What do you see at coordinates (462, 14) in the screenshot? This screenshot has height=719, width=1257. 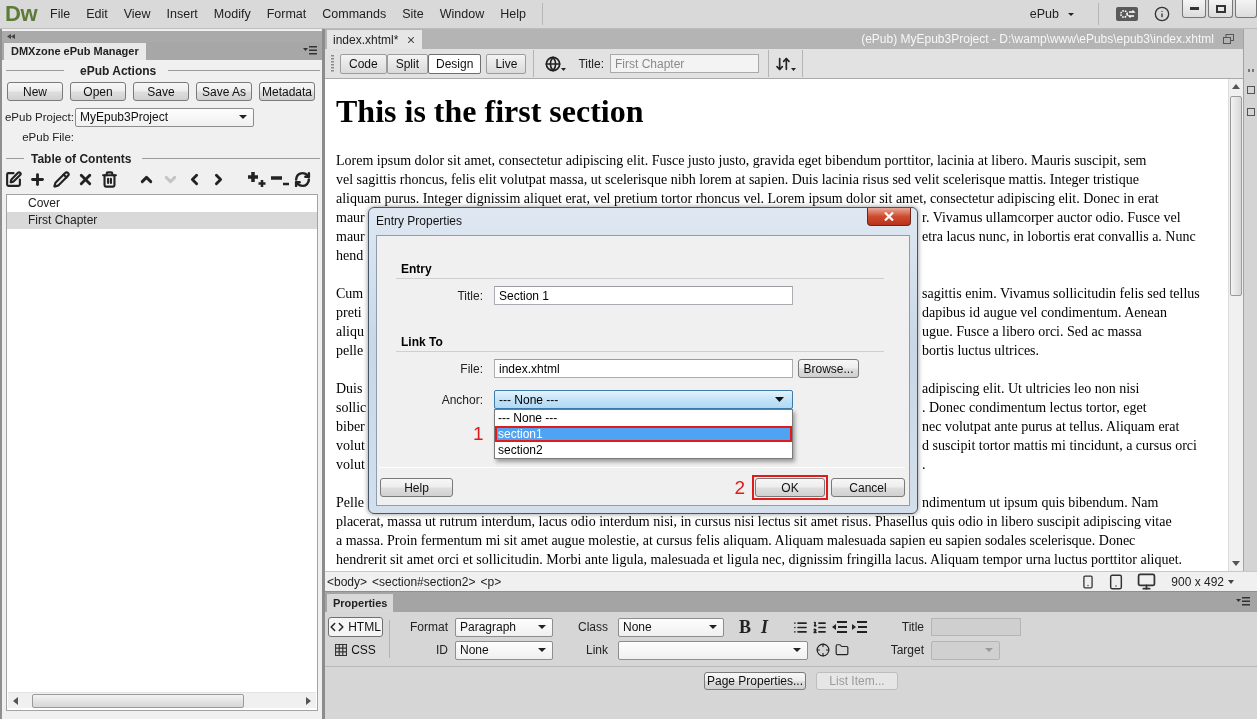 I see `menu-item: Window` at bounding box center [462, 14].